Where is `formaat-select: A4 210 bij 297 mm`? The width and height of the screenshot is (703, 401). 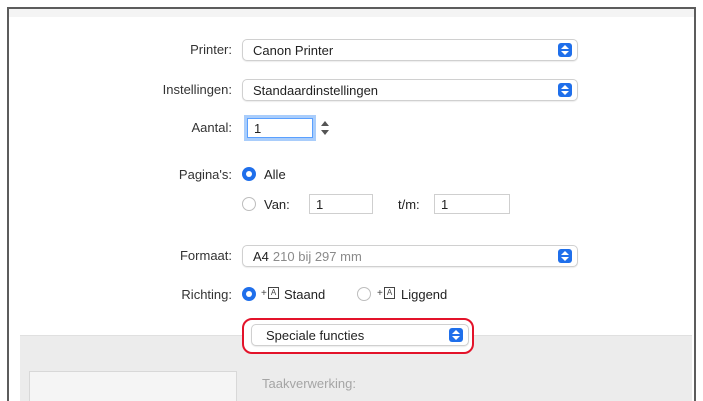 formaat-select: A4 210 bij 297 mm is located at coordinates (410, 256).